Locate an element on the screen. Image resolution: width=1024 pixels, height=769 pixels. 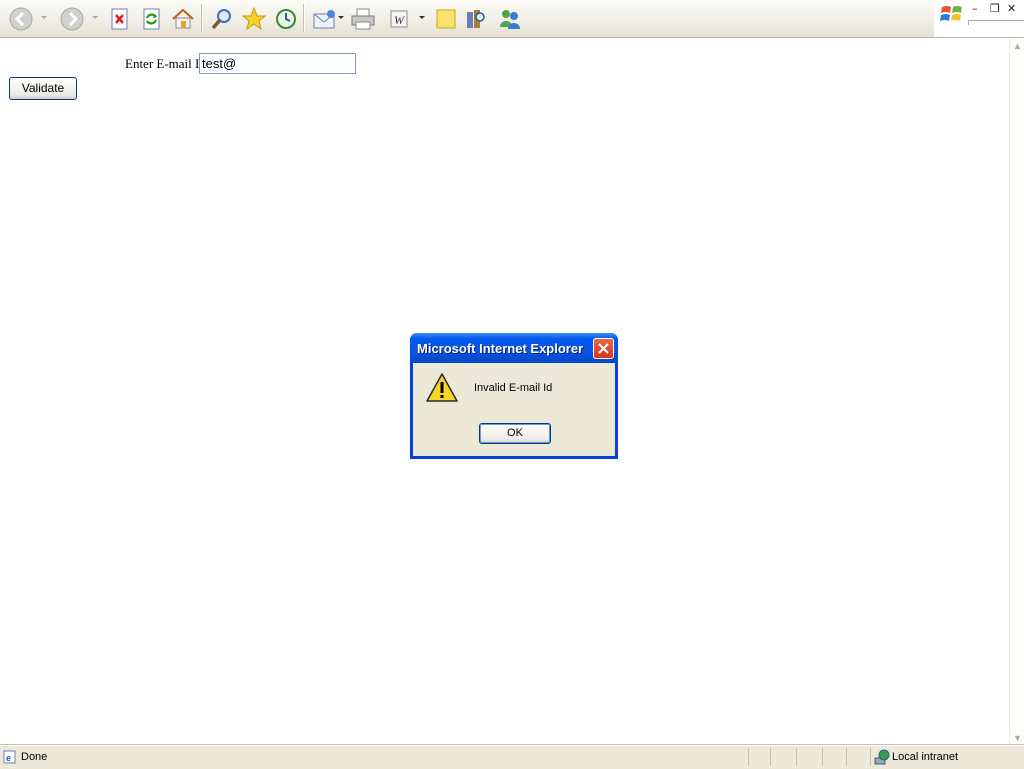
discuss-button is located at coordinates (446, 19).